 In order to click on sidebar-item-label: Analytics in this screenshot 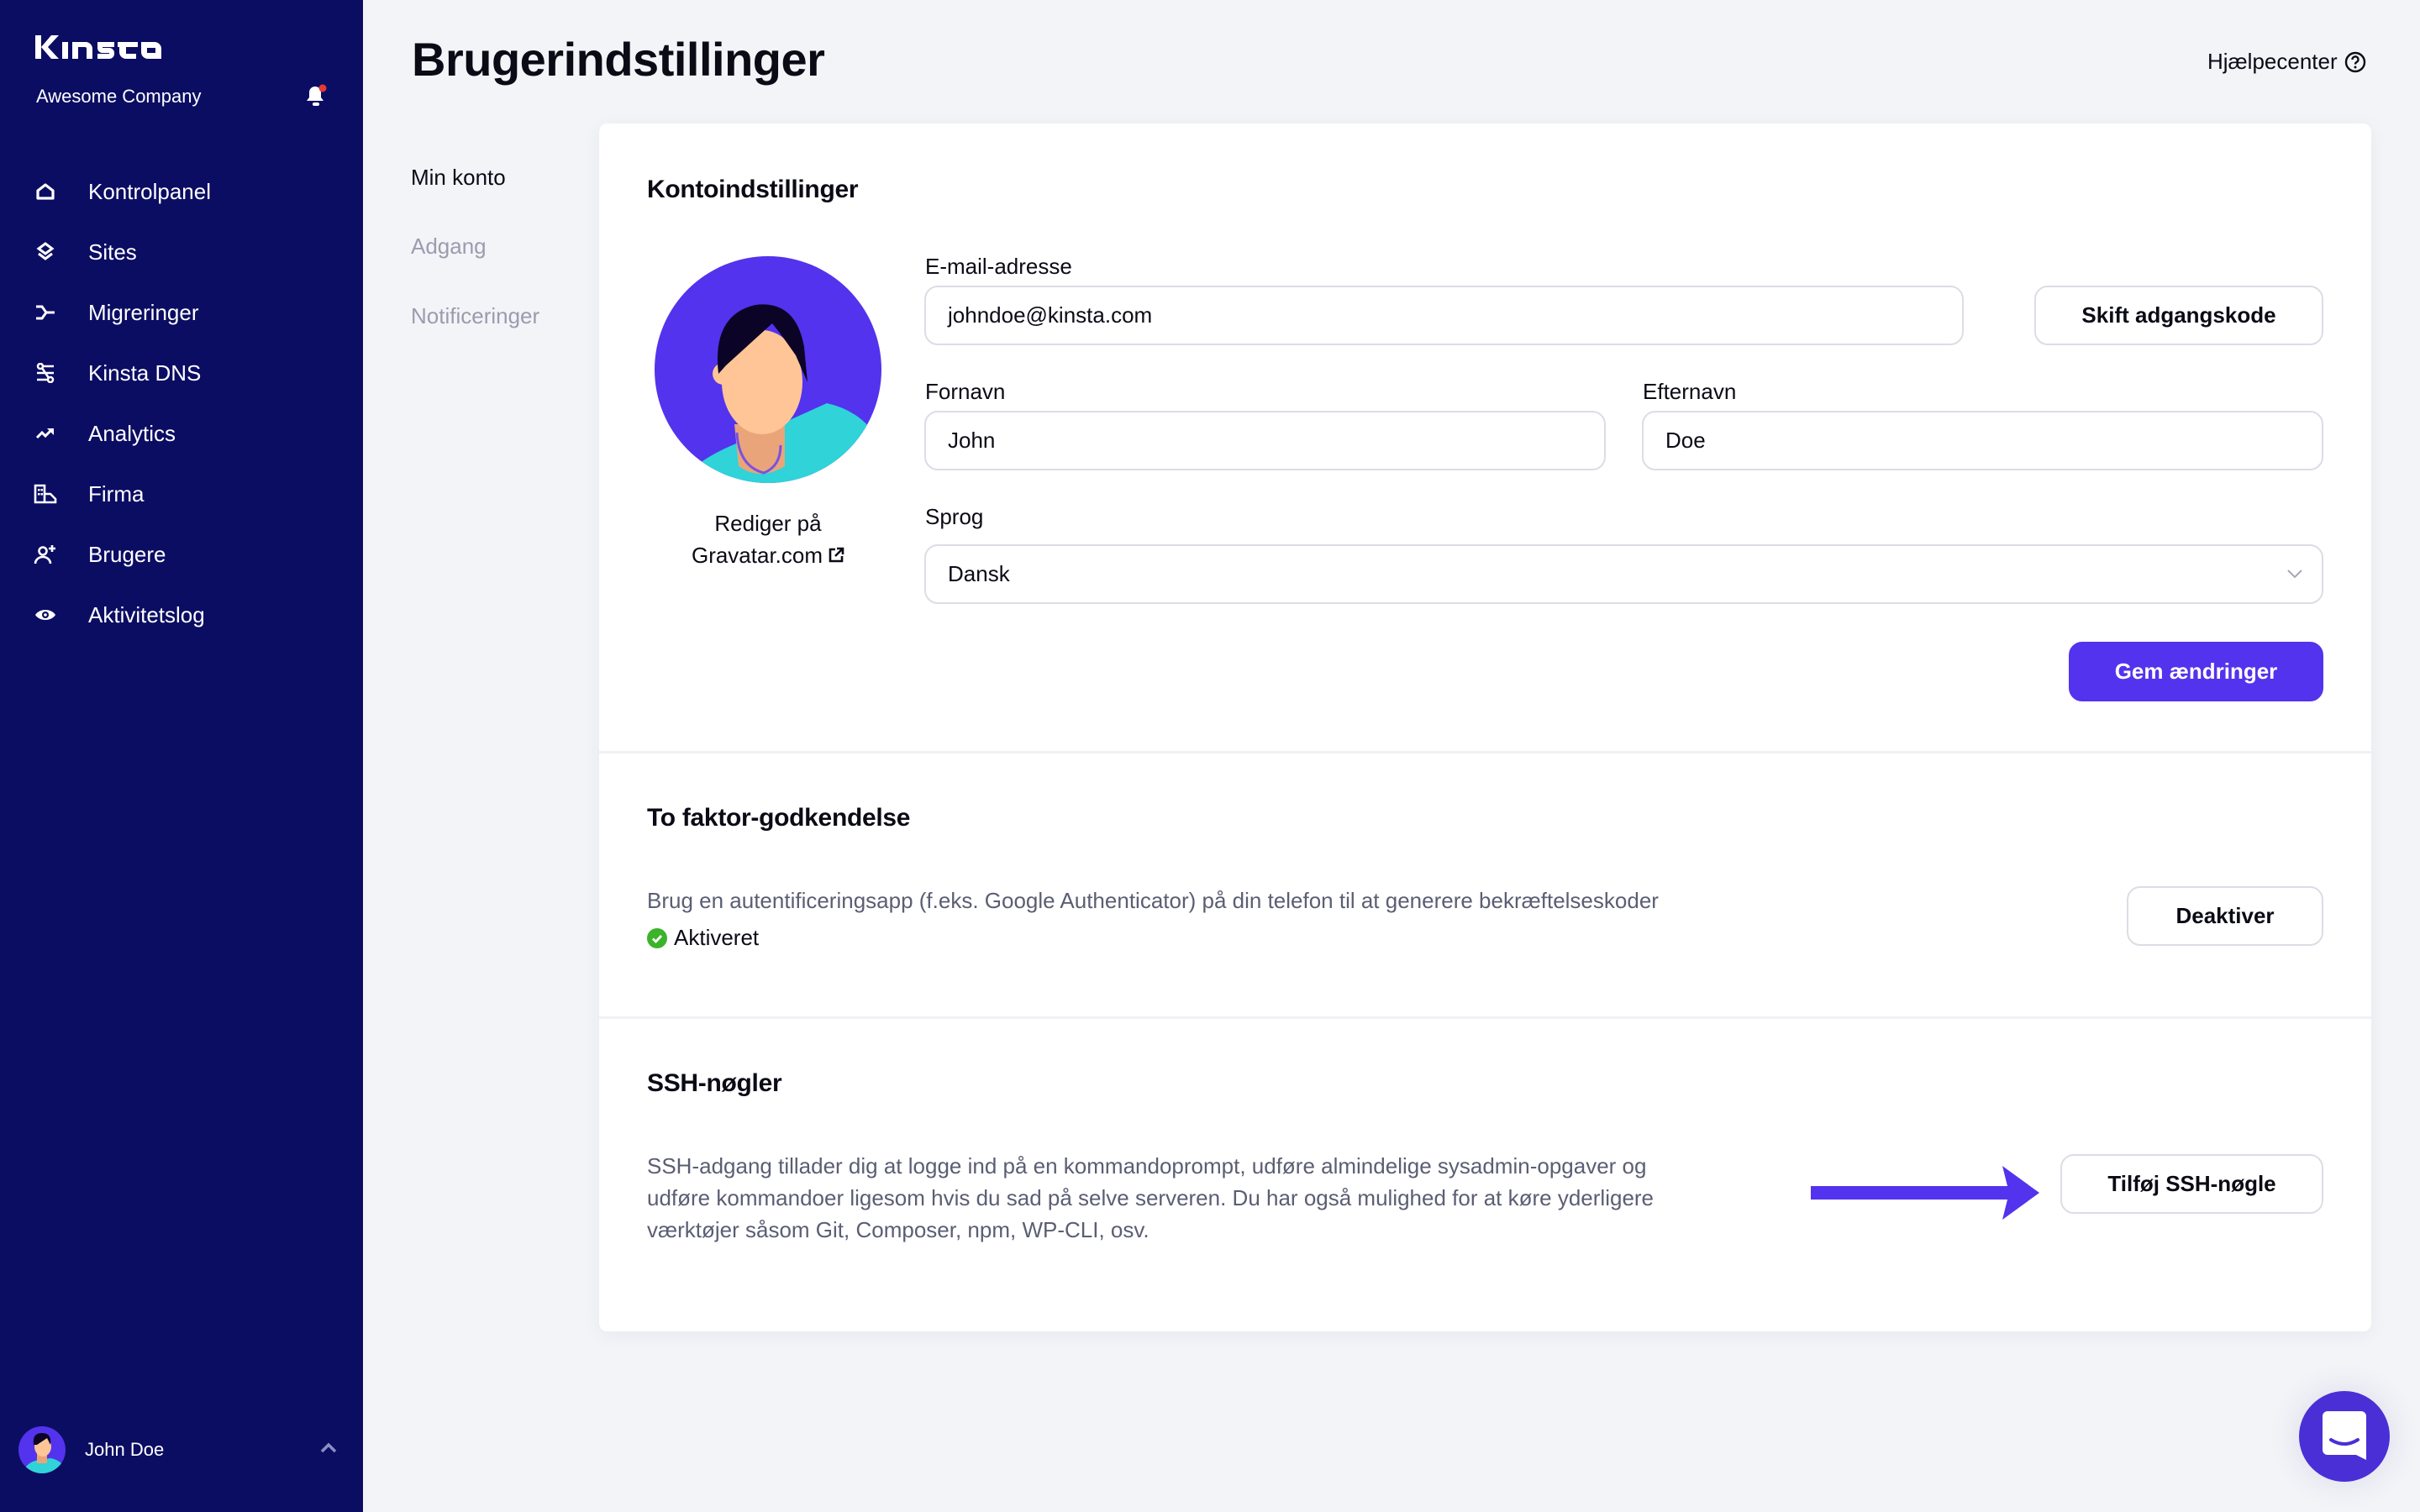, I will do `click(132, 433)`.